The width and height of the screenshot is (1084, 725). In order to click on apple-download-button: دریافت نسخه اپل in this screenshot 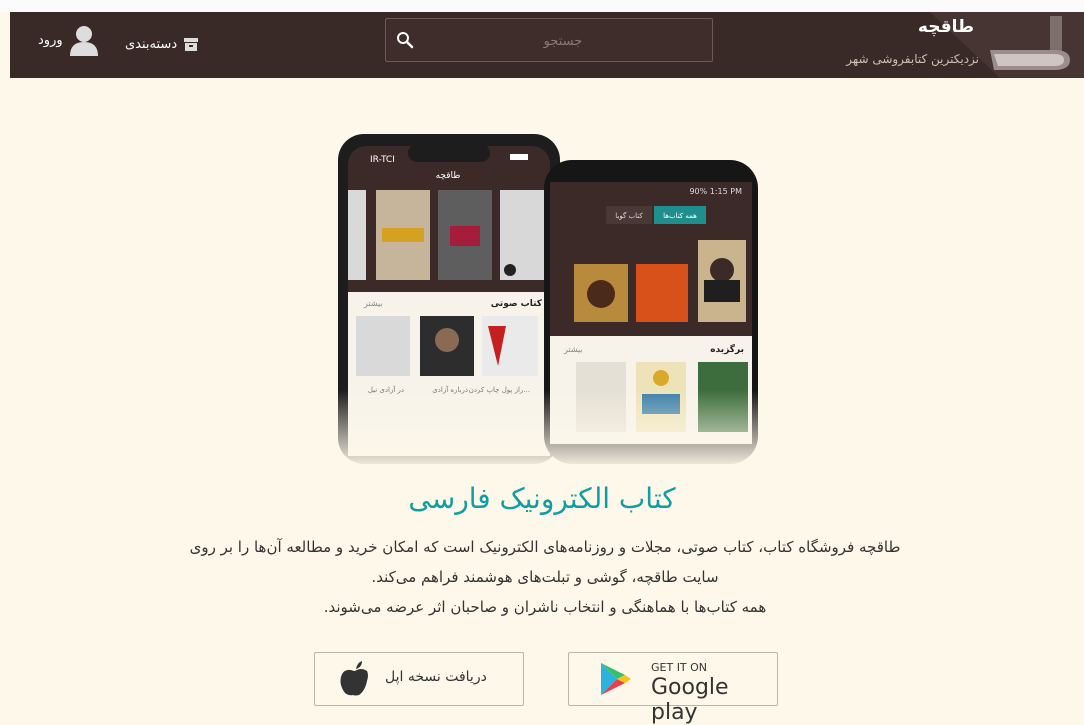, I will do `click(419, 679)`.